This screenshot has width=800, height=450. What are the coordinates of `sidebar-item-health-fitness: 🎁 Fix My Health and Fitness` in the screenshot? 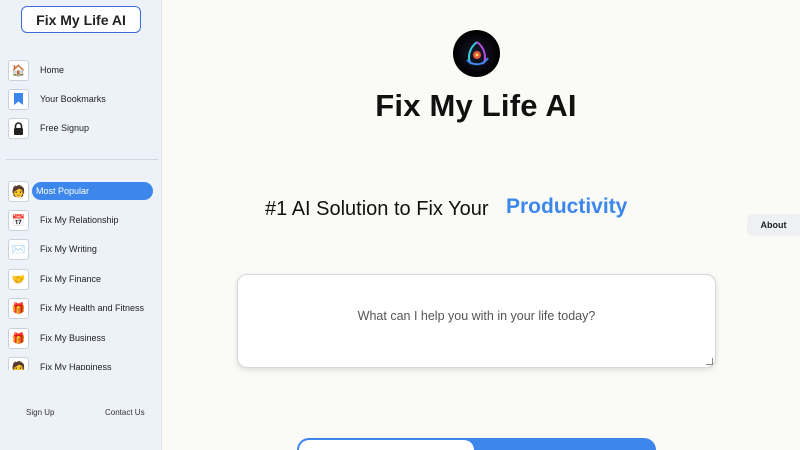 It's located at (83, 308).